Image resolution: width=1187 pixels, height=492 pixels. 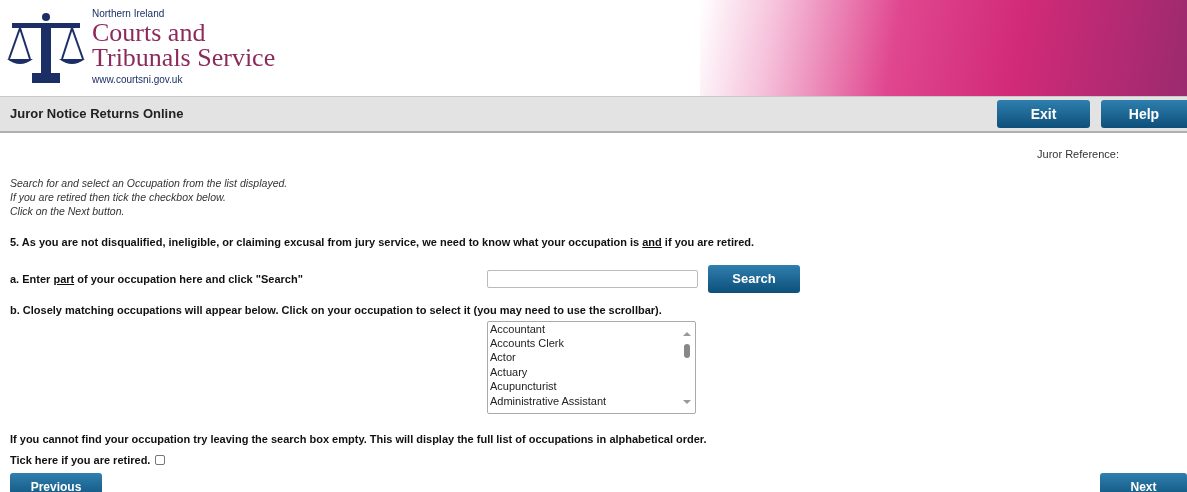 I want to click on search-field, so click(x=592, y=279).